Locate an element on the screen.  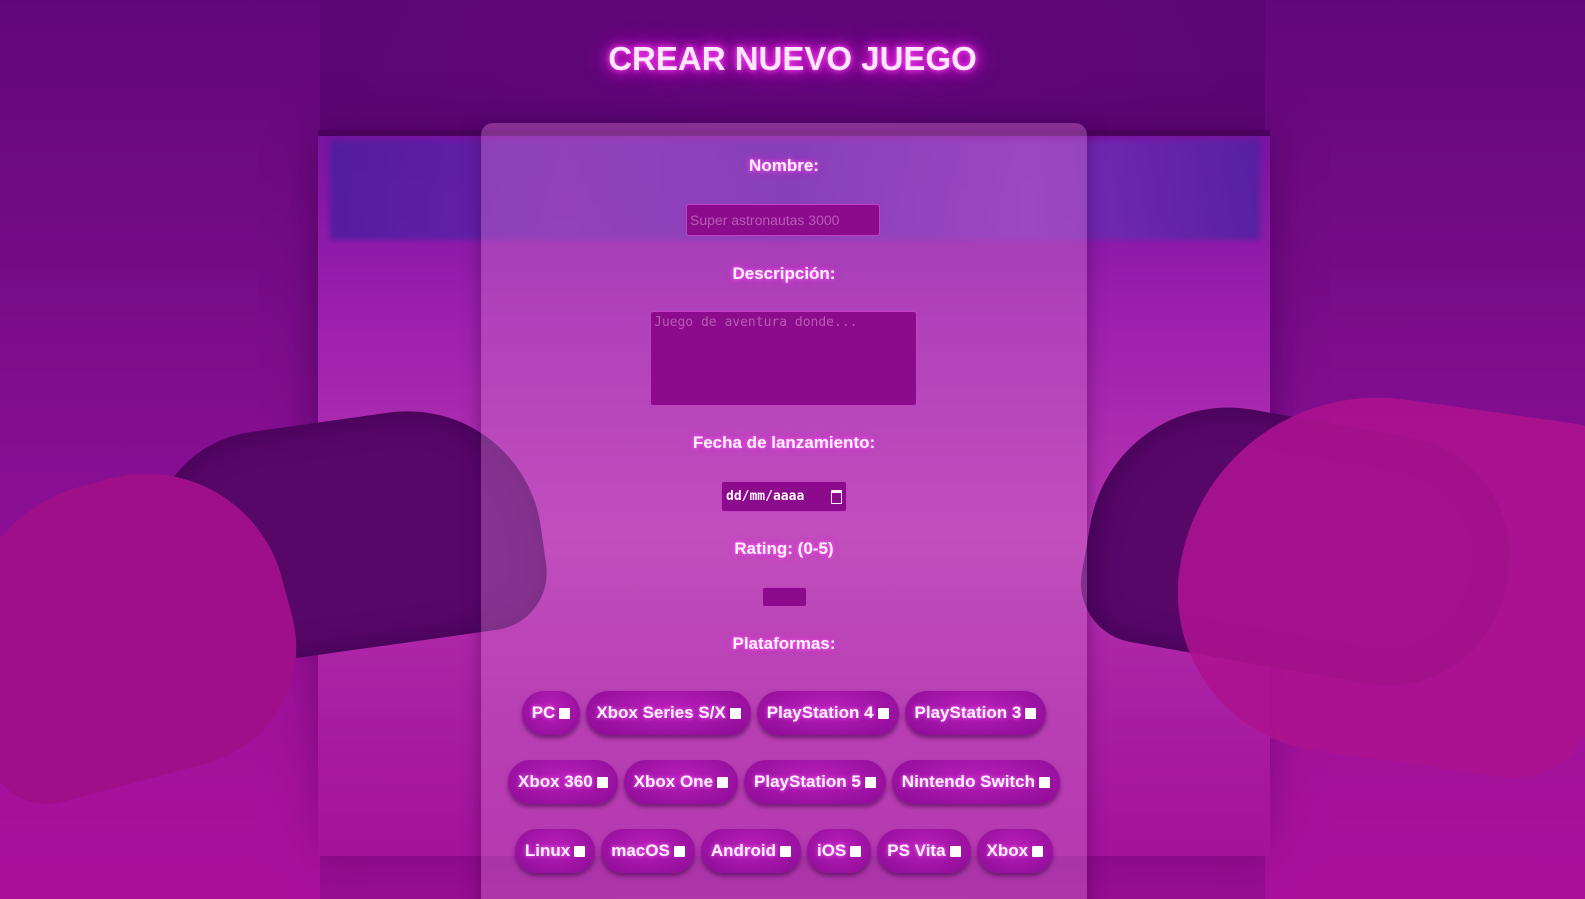
release-date-input: dd/mm/aaaa is located at coordinates (784, 496).